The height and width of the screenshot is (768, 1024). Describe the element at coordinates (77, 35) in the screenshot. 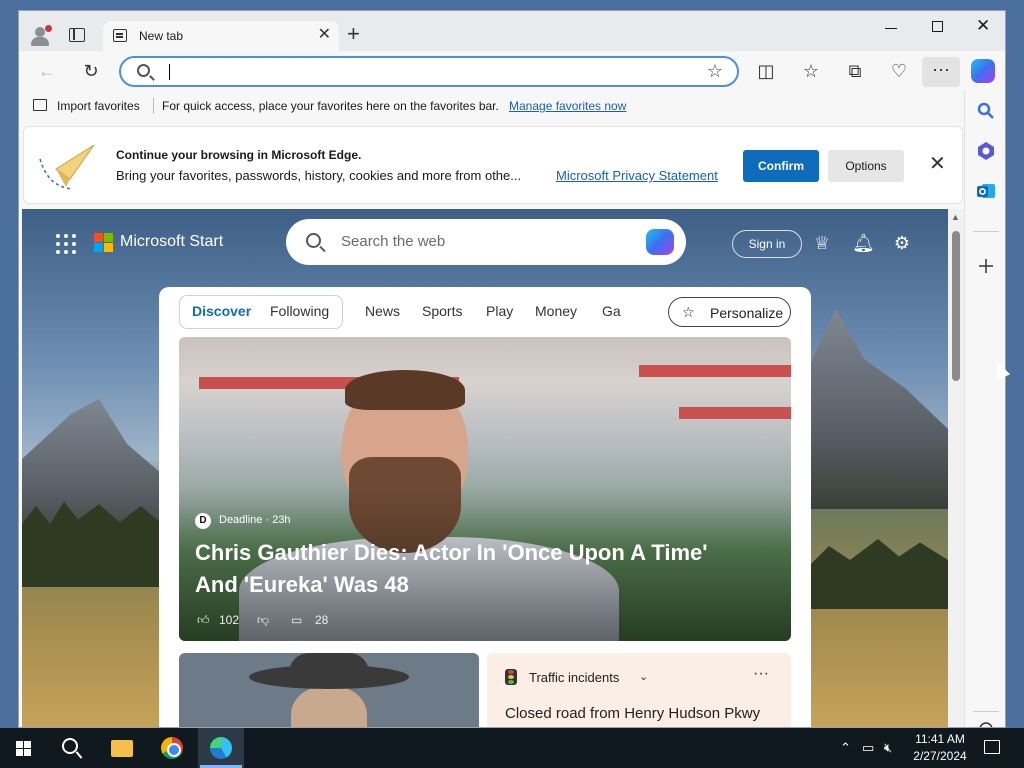

I see `tab-actions-icon` at that location.